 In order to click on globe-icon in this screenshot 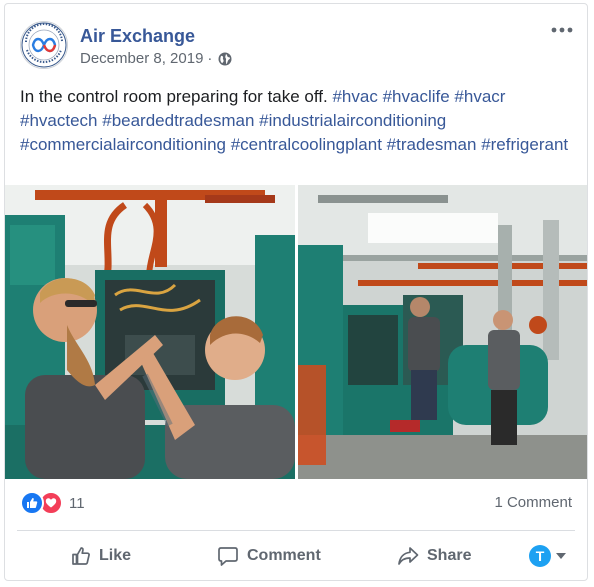, I will do `click(225, 59)`.